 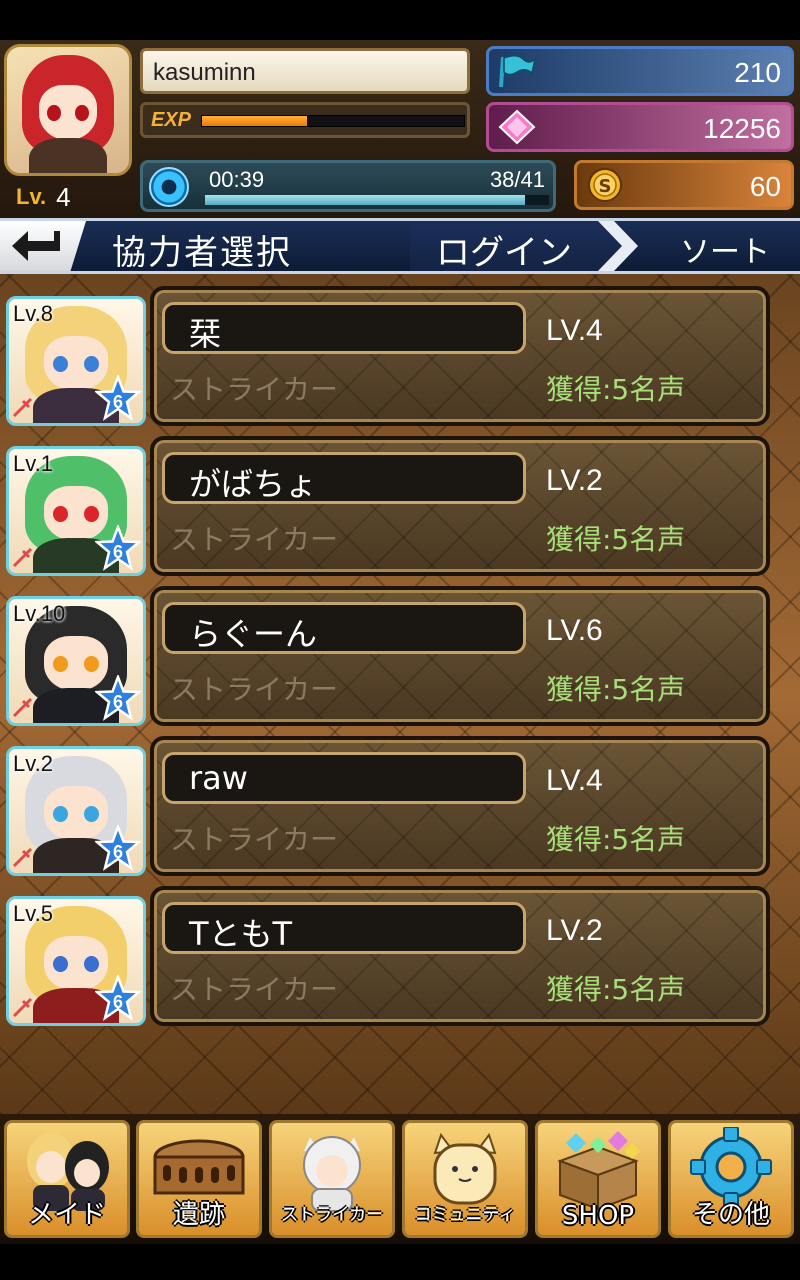 I want to click on stamina-fill, so click(x=365, y=200).